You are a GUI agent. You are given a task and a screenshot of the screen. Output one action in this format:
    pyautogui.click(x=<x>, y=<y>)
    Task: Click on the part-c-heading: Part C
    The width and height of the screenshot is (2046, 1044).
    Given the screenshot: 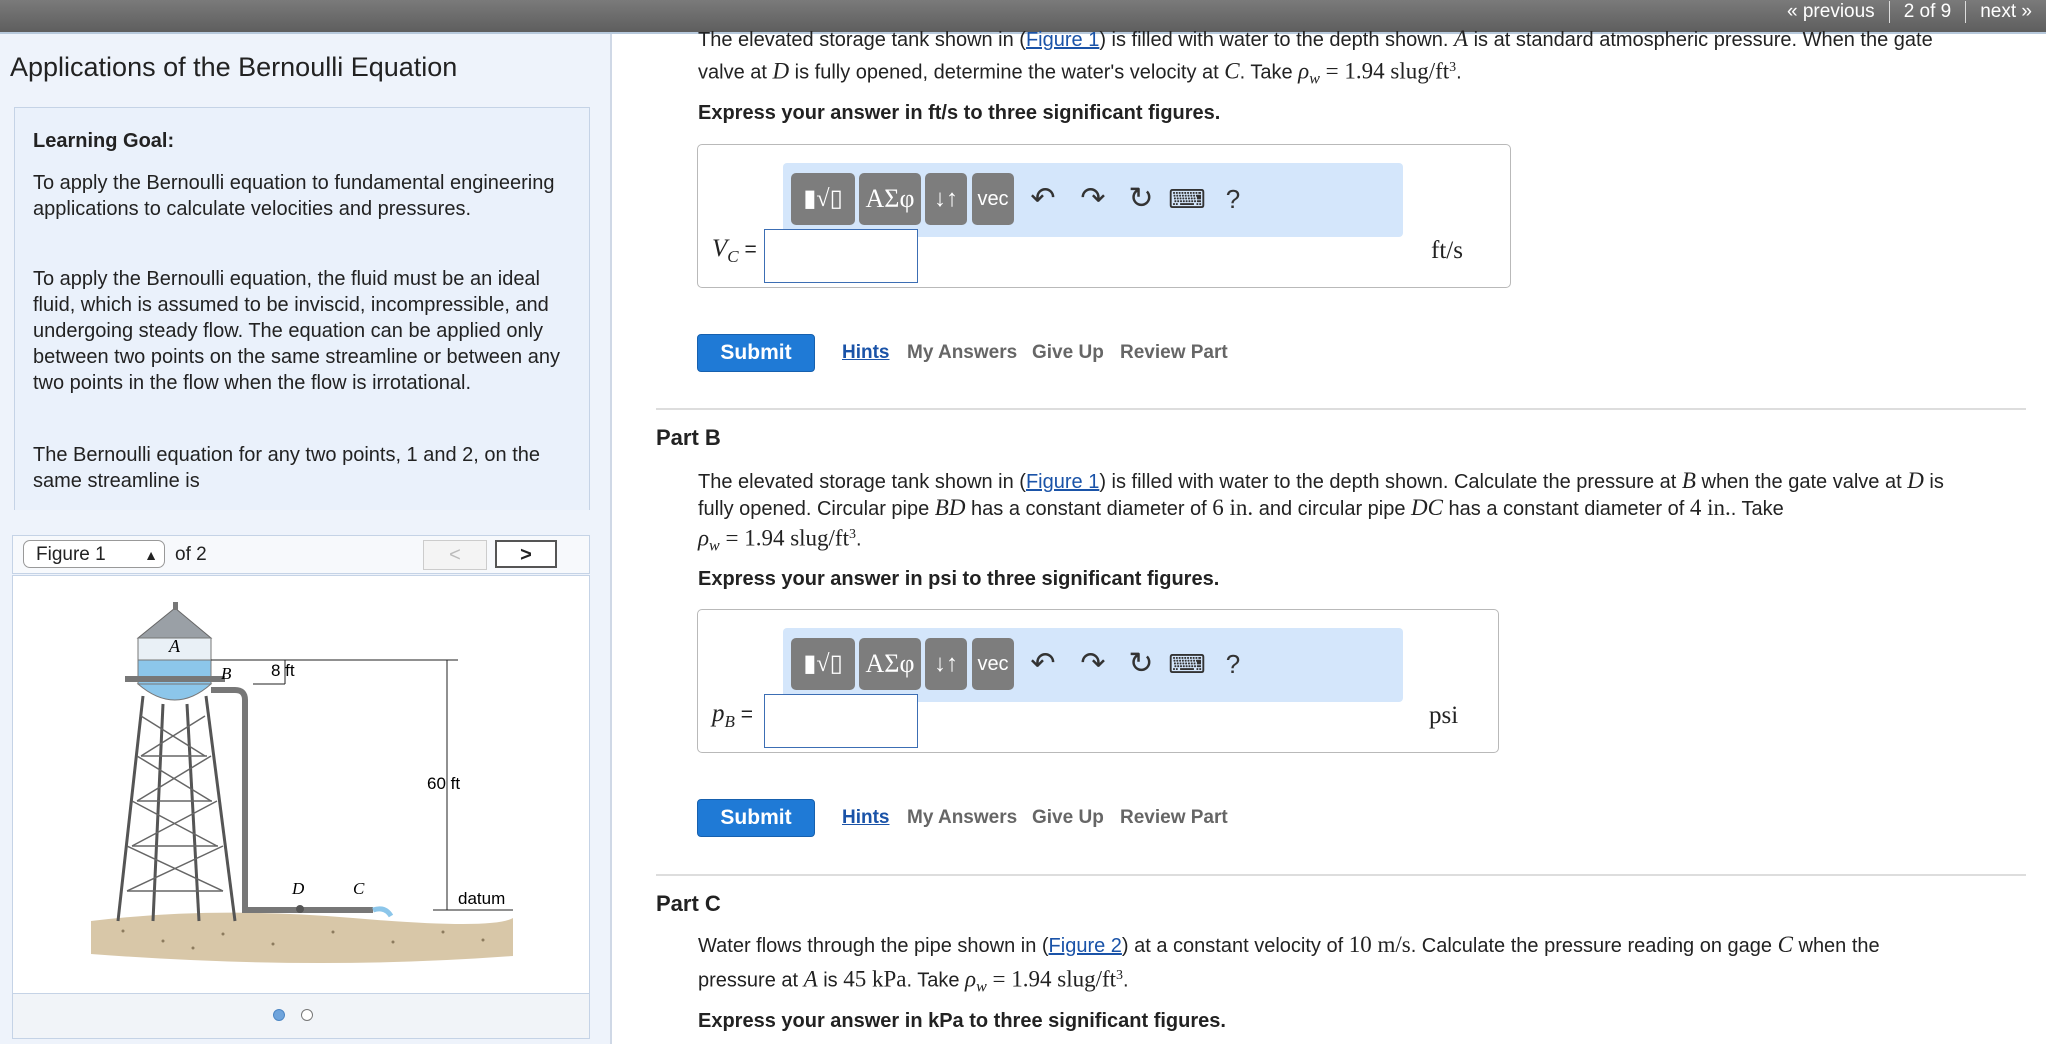 What is the action you would take?
    pyautogui.click(x=688, y=903)
    